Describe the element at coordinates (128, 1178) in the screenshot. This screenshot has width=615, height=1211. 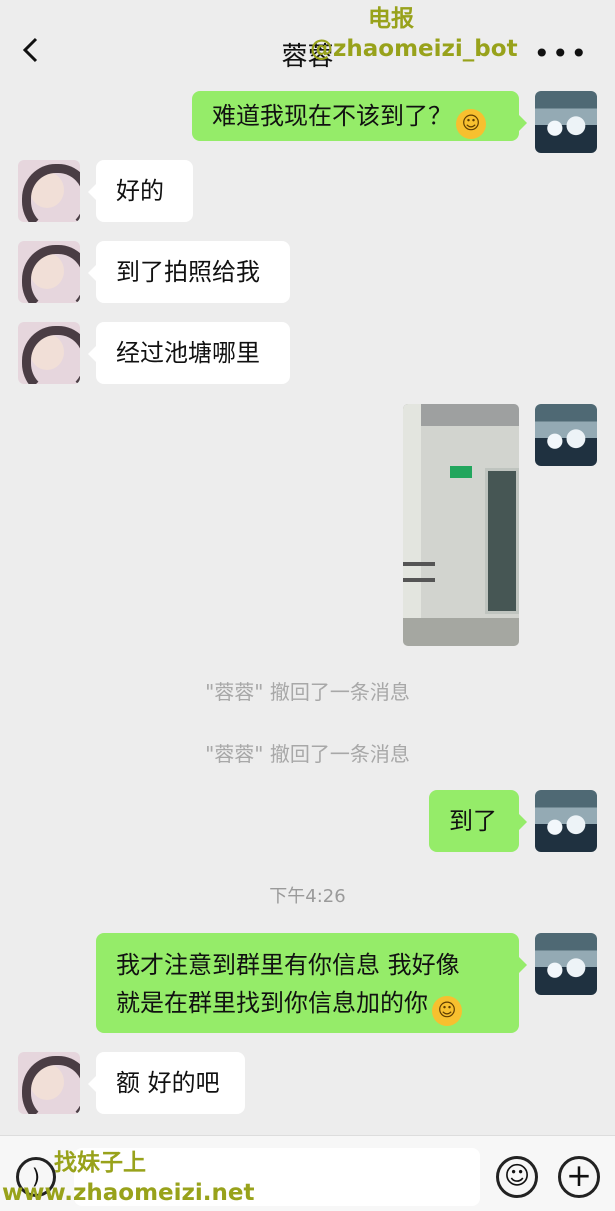
I see `bottom-watermark: 找妹子上 www.zhaomeizi.net` at that location.